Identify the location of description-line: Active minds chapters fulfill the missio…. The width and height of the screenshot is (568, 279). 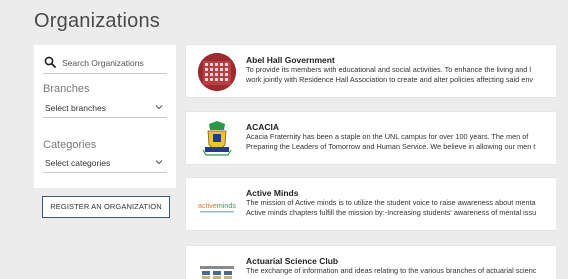
(391, 212).